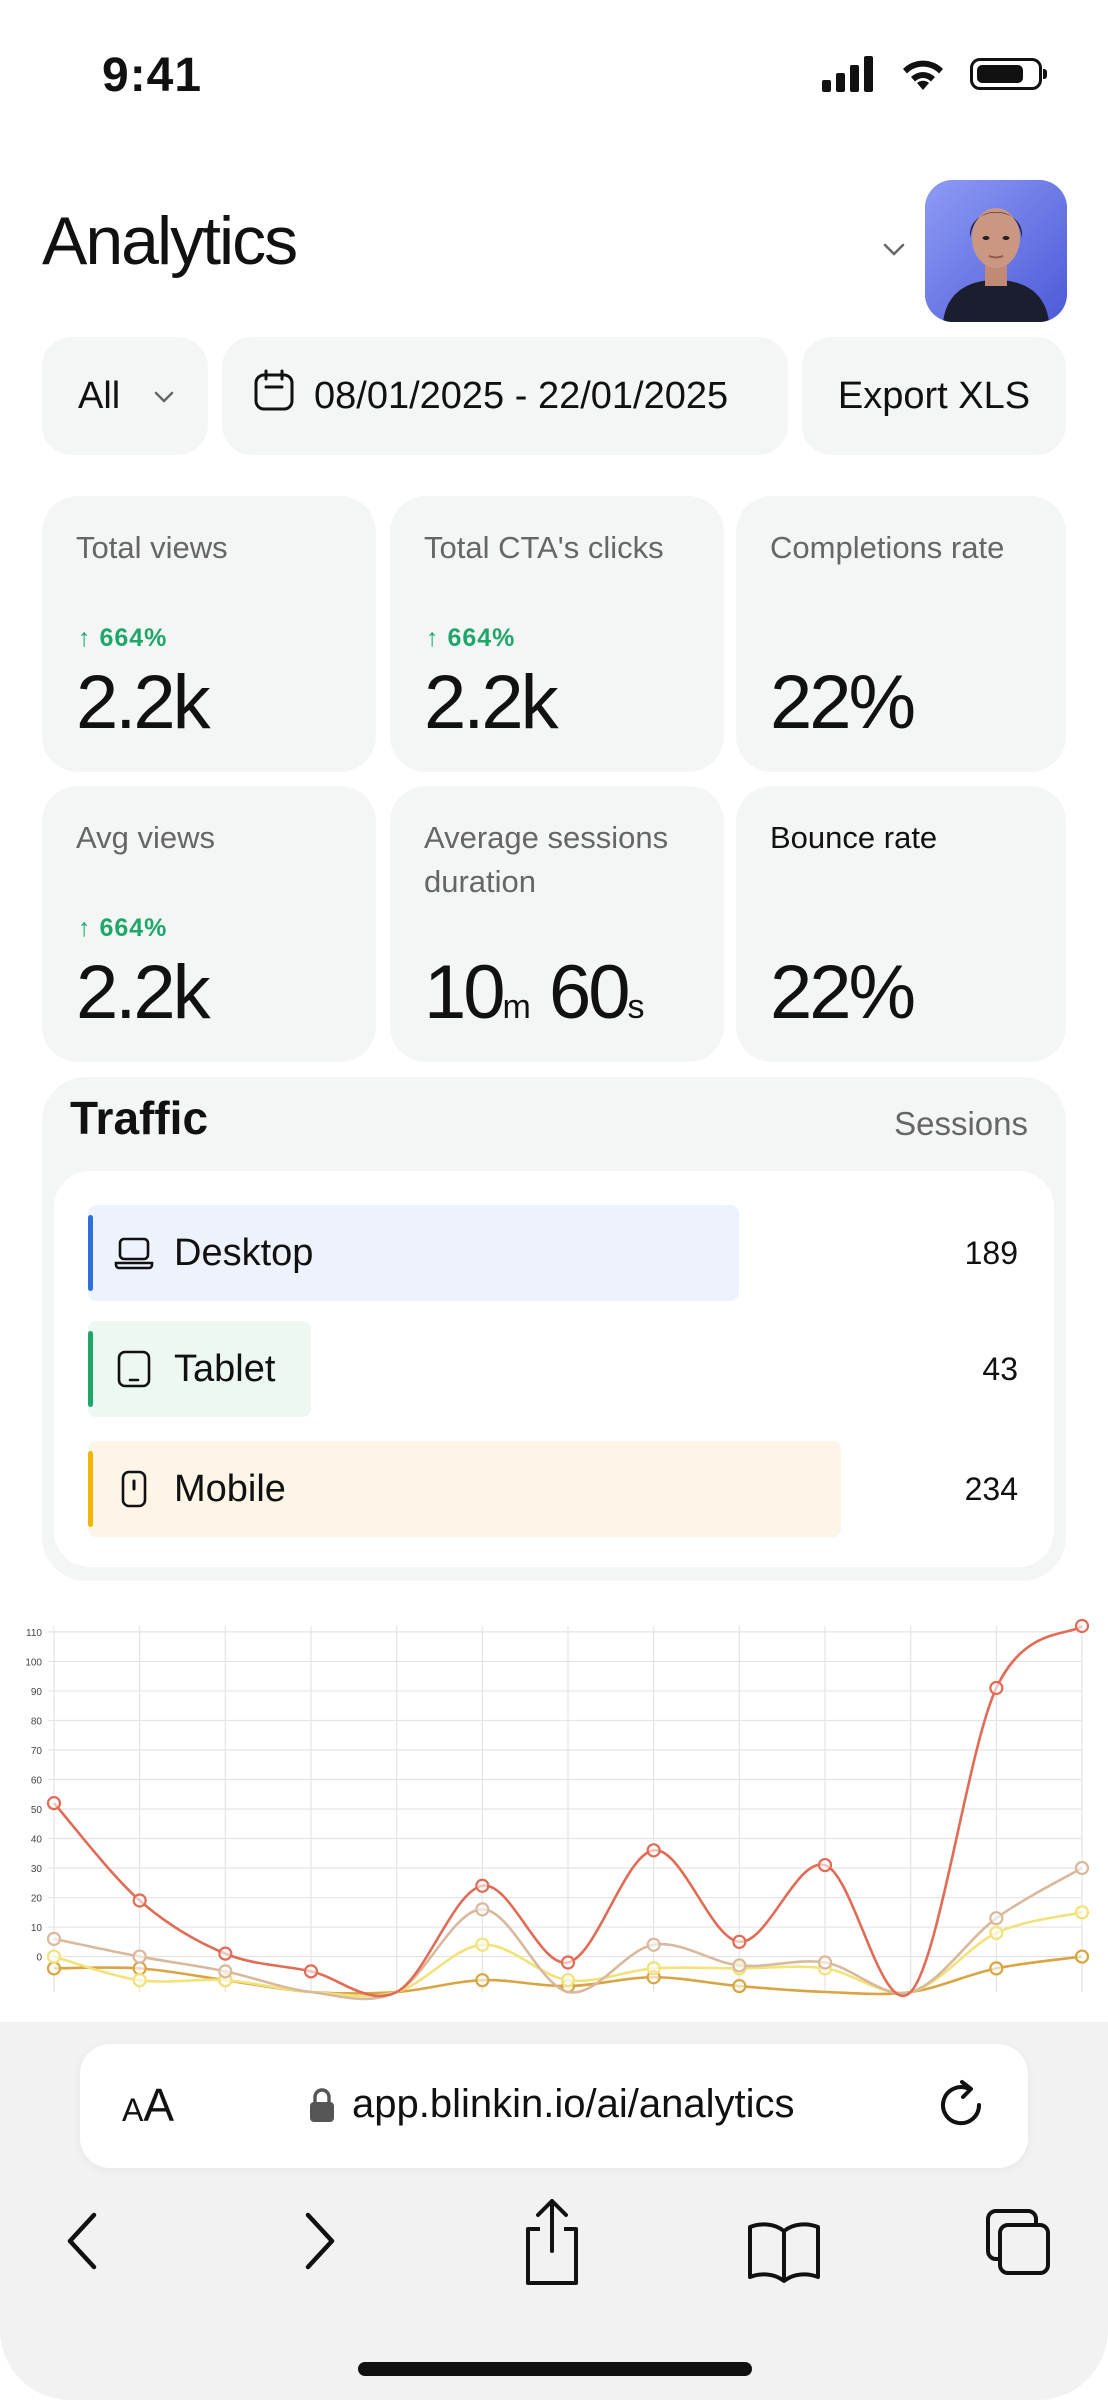 The image size is (1108, 2400). I want to click on stat-card-total-cta-clicks: Total CTA's clicks ↑ 664% 2.2k, so click(557, 634).